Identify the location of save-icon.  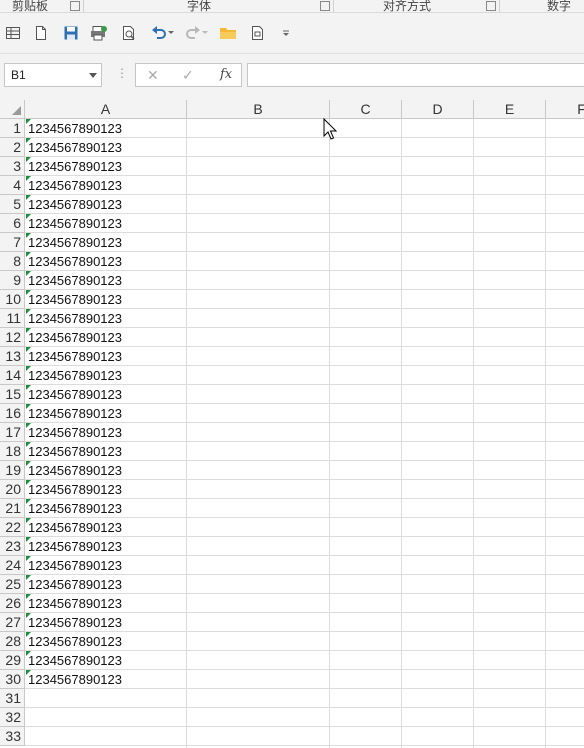
(71, 33).